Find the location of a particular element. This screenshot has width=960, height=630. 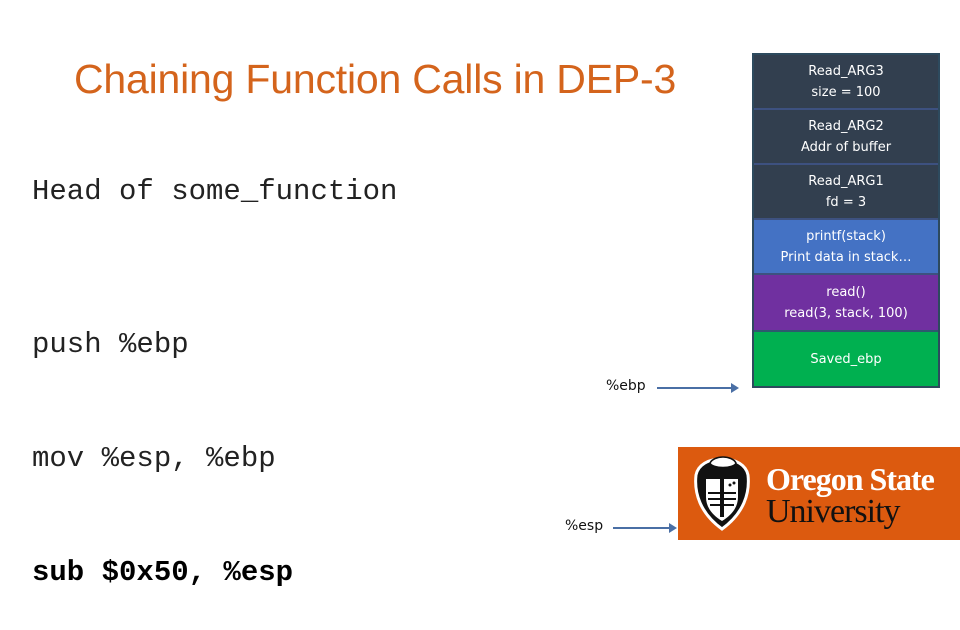

stack-cell-value: Addr of buffer is located at coordinates (846, 147).